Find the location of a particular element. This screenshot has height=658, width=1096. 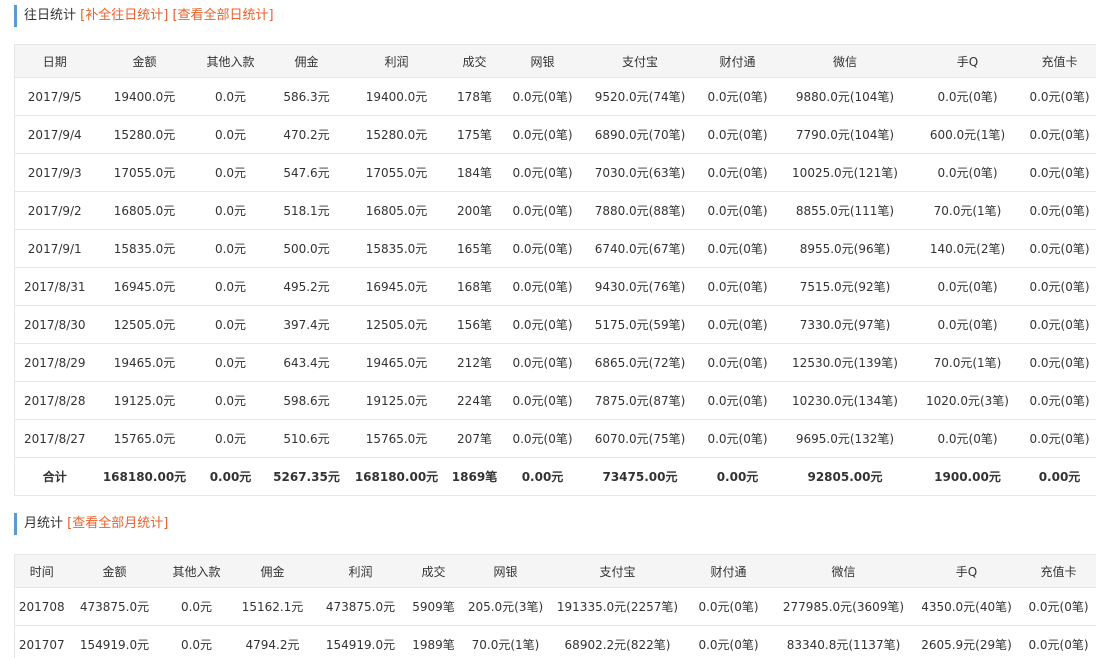

table-cell: 15280.0元 is located at coordinates (144, 134).